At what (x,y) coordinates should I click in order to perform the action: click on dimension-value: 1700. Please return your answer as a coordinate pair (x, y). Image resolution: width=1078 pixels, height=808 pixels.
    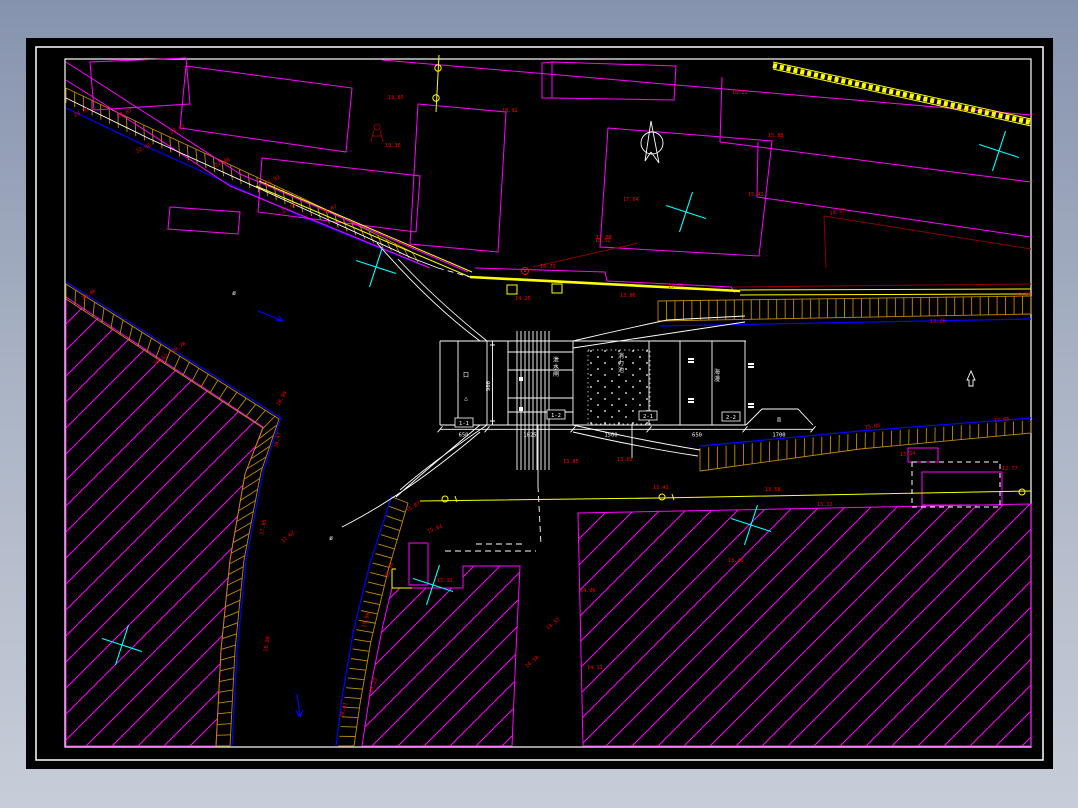
    Looking at the image, I should click on (778, 435).